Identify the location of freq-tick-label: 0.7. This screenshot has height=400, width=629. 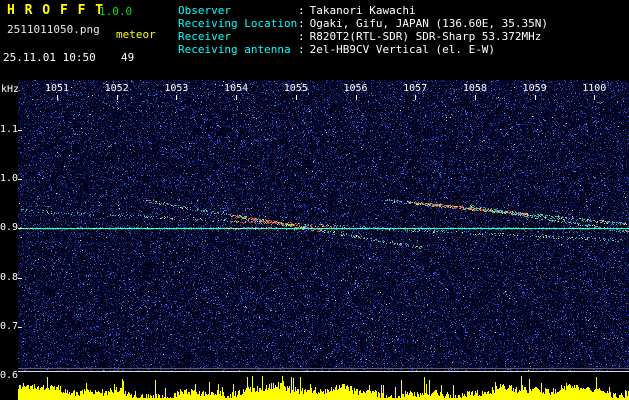
(9, 326).